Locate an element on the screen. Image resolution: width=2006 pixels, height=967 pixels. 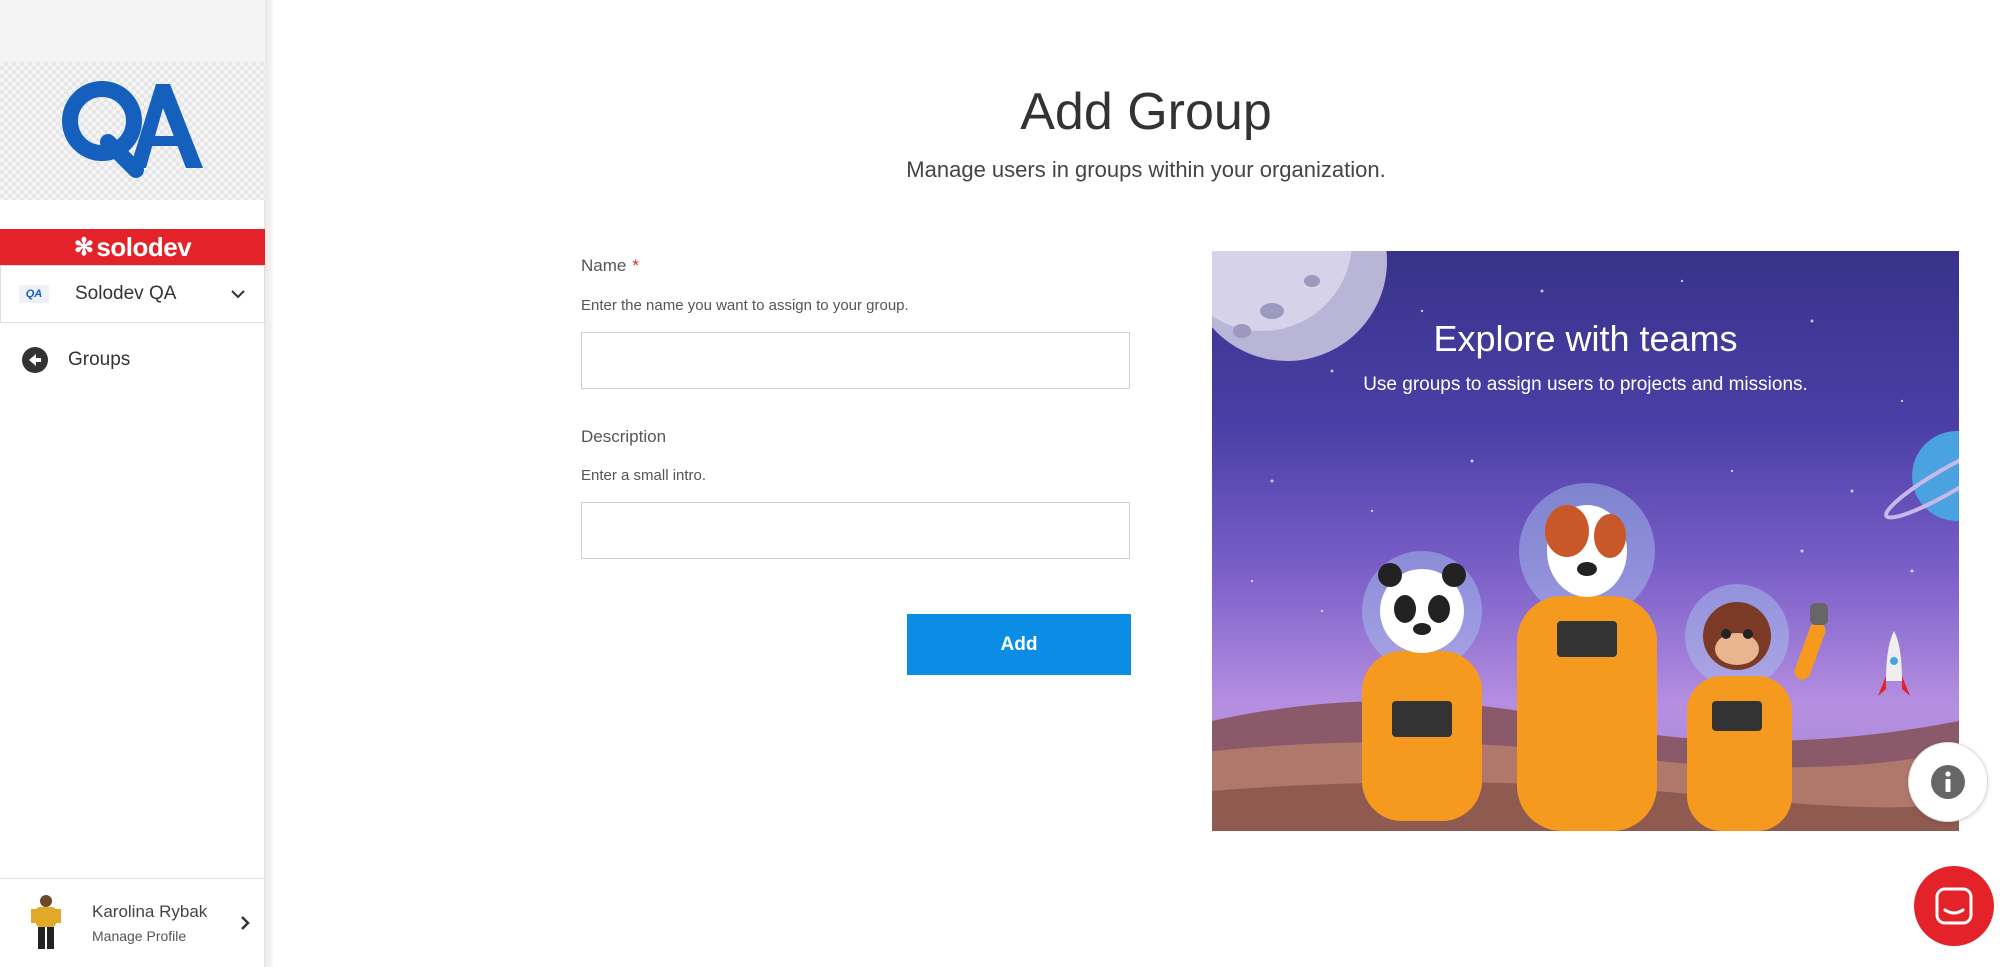
sidebar-divider is located at coordinates (269, 483).